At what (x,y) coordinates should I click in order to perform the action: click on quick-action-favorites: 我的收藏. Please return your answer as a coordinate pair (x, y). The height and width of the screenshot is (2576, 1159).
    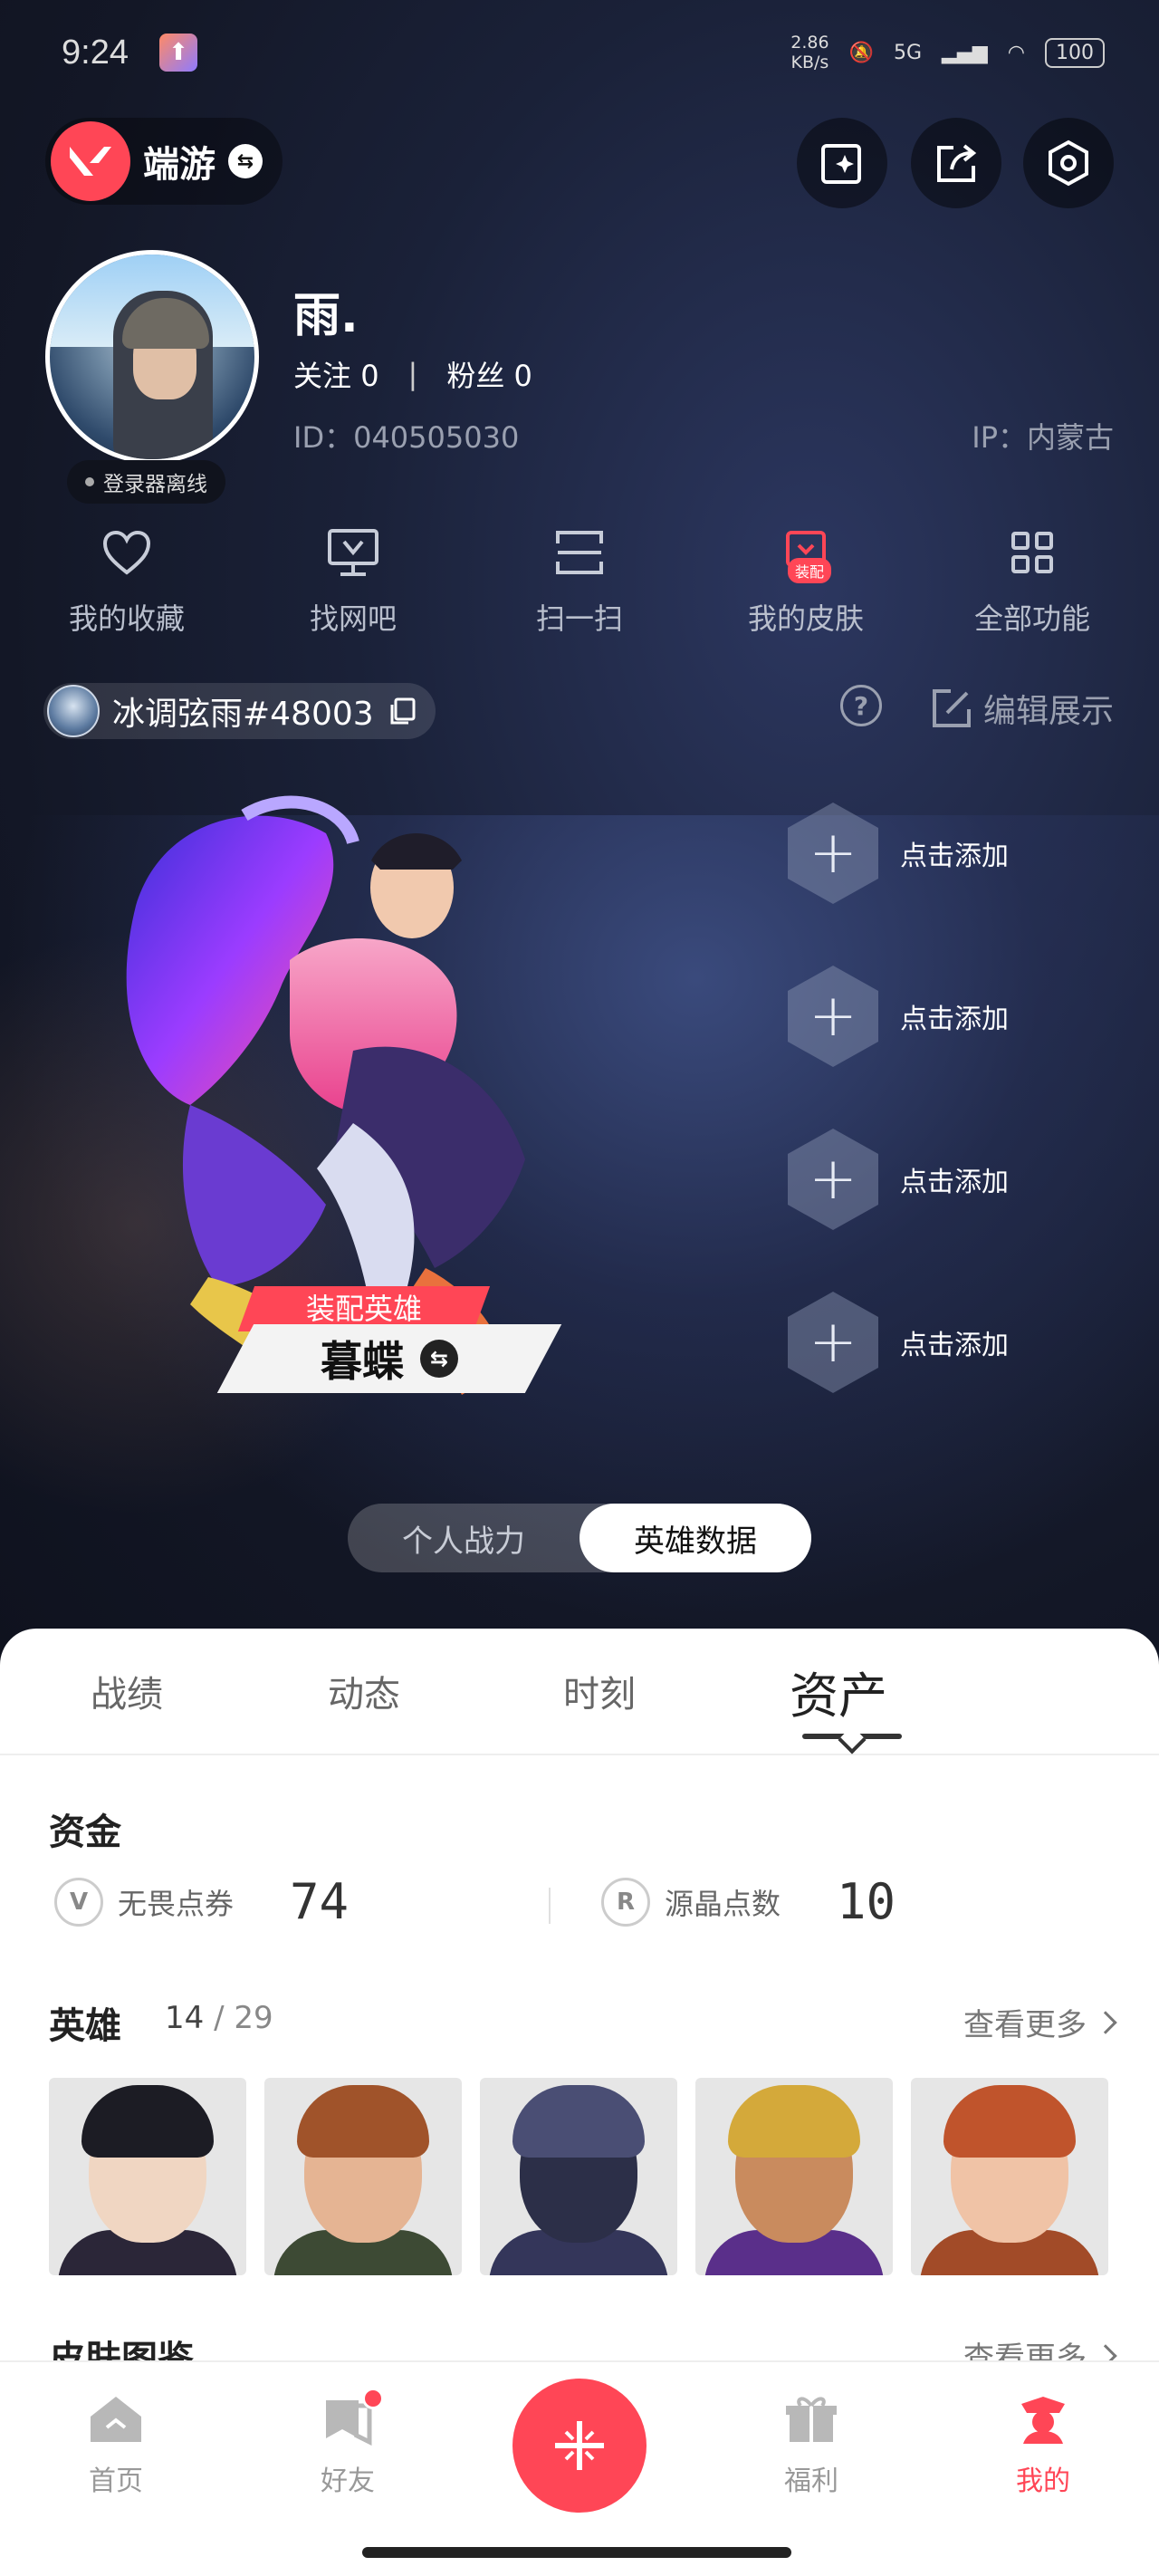
    Looking at the image, I should click on (127, 581).